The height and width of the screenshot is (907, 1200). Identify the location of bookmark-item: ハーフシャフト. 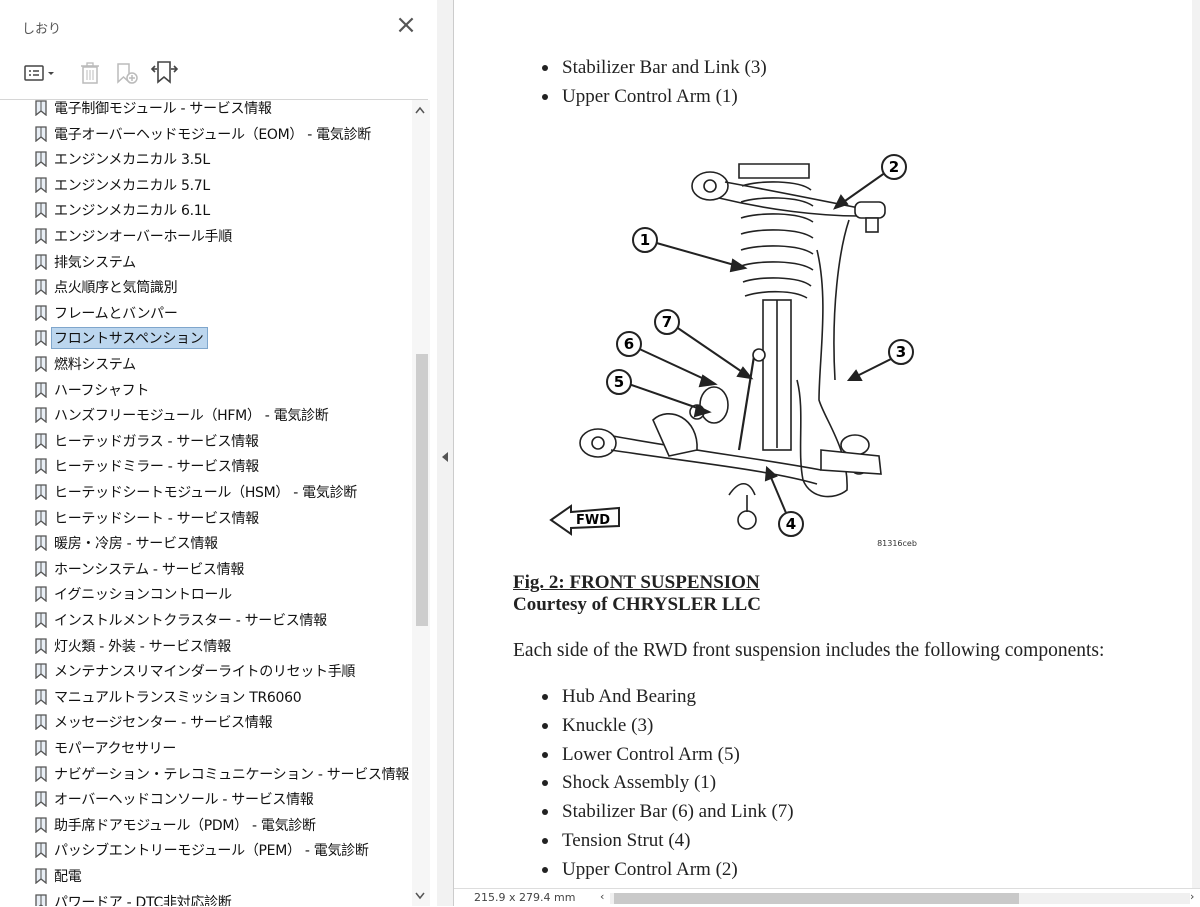
(91, 390).